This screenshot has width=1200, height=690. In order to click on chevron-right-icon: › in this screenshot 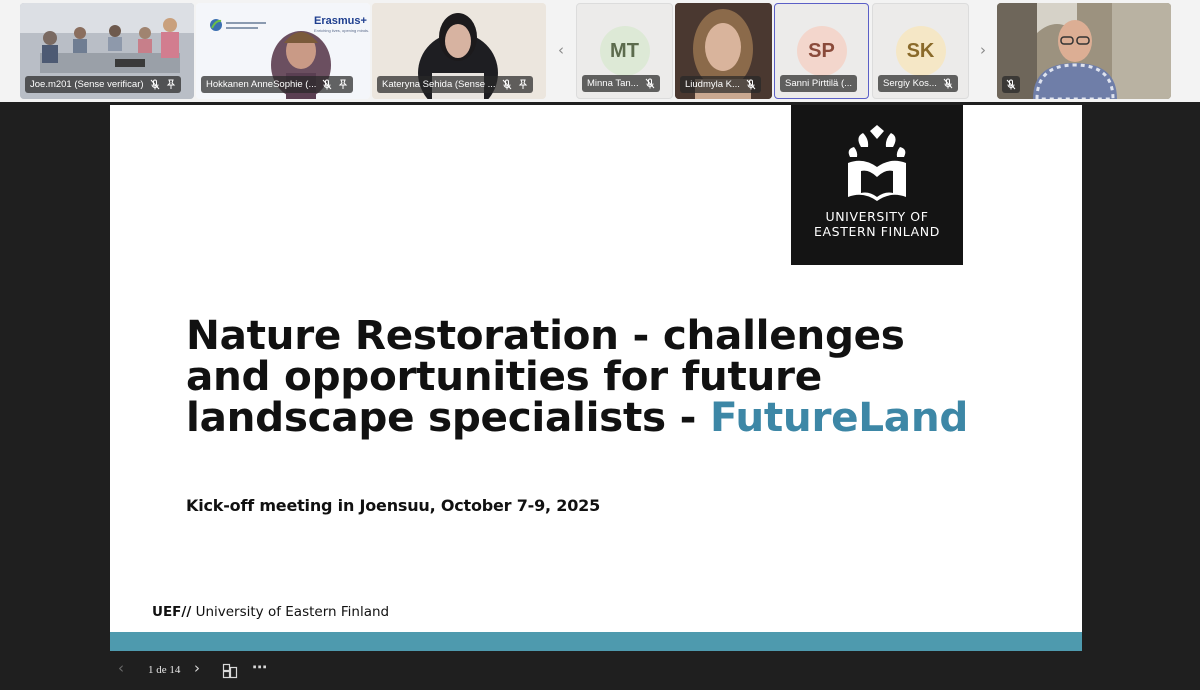, I will do `click(983, 50)`.